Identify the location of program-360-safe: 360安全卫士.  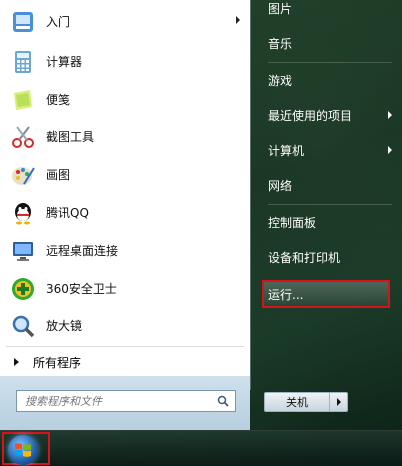
(124, 288).